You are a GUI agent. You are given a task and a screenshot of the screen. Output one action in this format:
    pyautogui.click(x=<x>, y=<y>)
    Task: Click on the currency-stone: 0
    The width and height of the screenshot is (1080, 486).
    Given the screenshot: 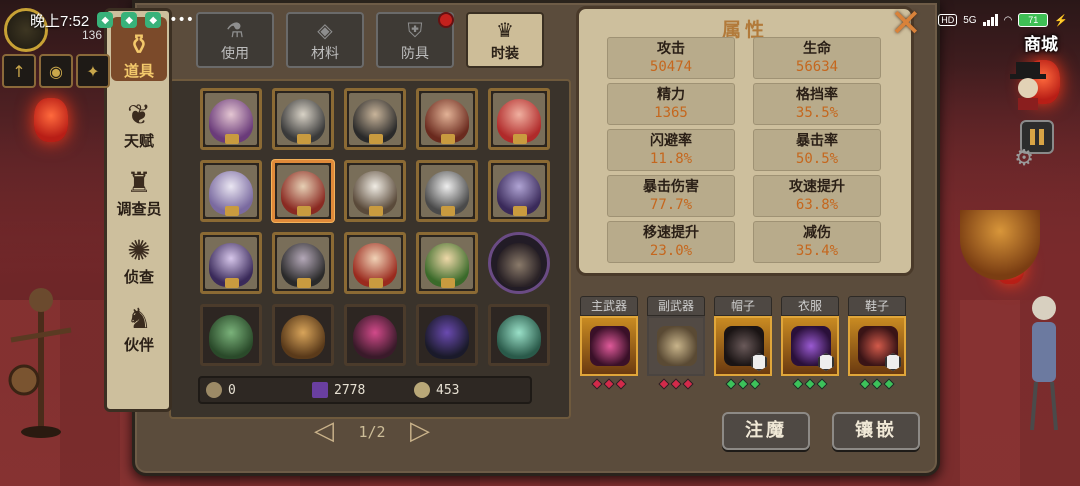 What is the action you would take?
    pyautogui.click(x=221, y=390)
    